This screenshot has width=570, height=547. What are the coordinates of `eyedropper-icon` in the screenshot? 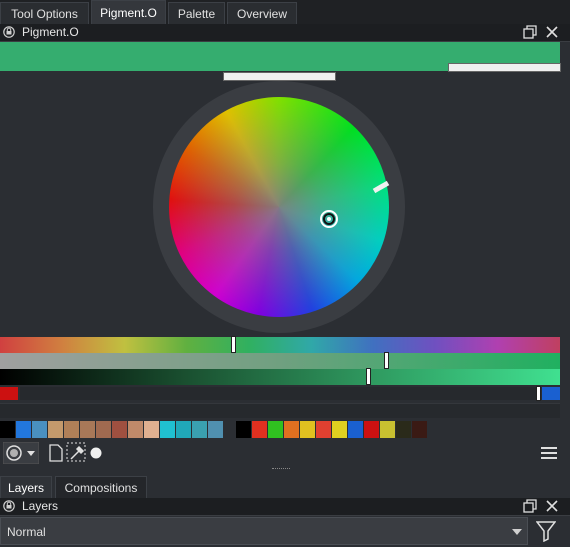 It's located at (77, 453).